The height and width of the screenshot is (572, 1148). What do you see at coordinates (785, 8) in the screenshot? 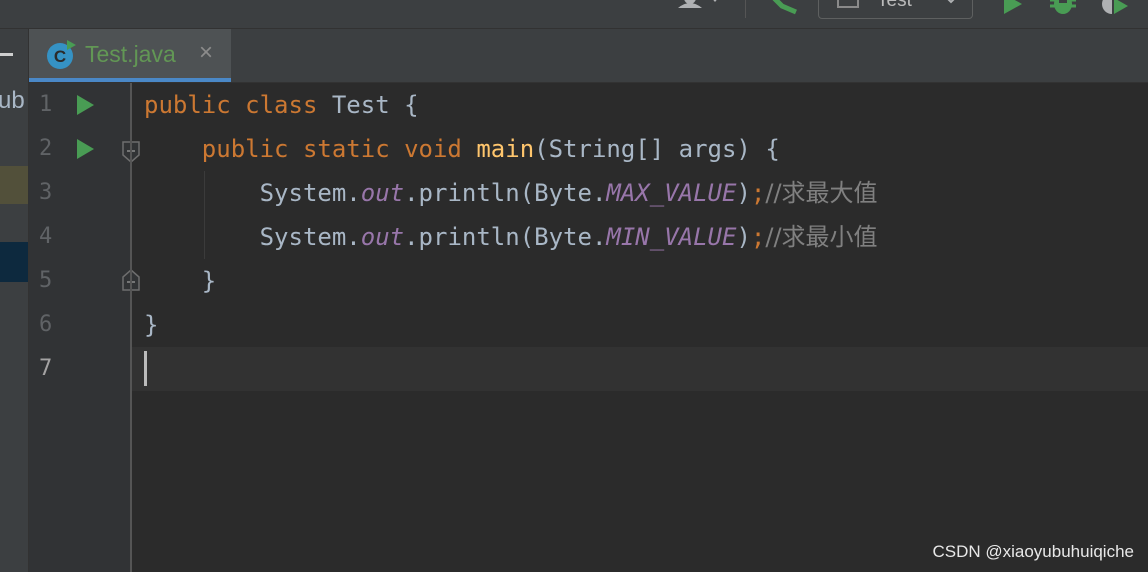
I see `build-hammer-icon` at bounding box center [785, 8].